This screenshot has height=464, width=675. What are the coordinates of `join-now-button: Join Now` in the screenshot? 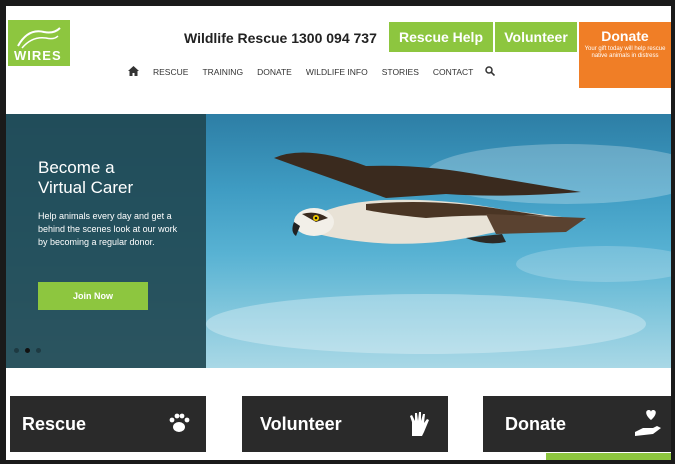 It's located at (93, 296).